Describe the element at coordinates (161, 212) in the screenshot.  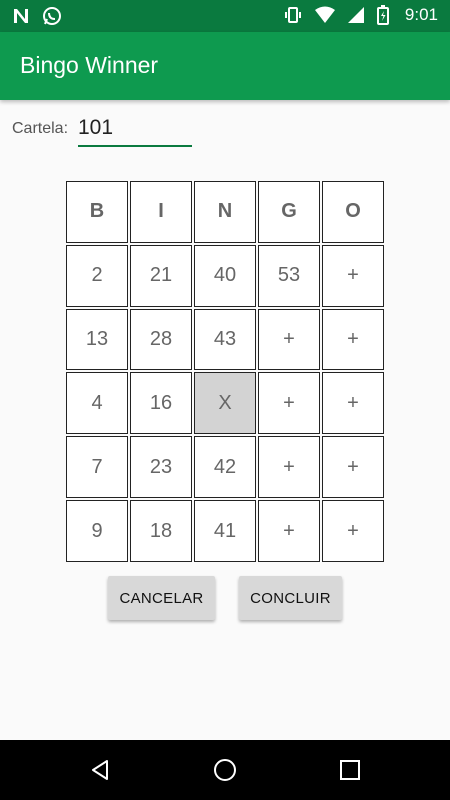
I see `column-header-i: I` at that location.